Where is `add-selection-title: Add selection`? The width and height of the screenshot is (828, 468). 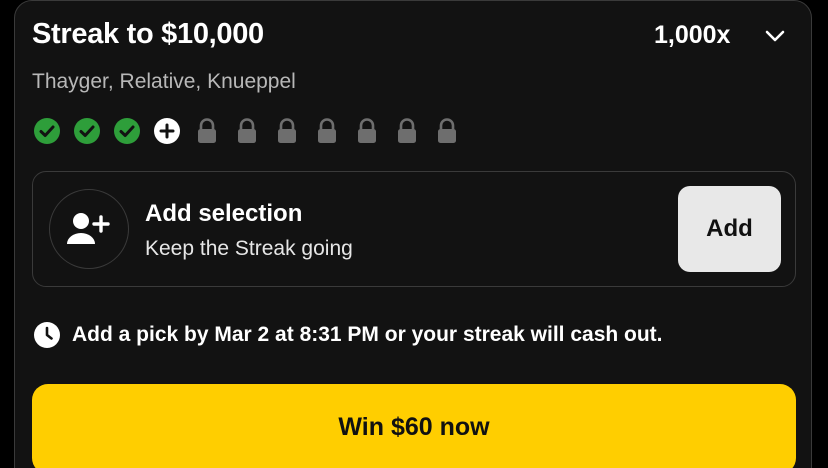 add-selection-title: Add selection is located at coordinates (224, 213).